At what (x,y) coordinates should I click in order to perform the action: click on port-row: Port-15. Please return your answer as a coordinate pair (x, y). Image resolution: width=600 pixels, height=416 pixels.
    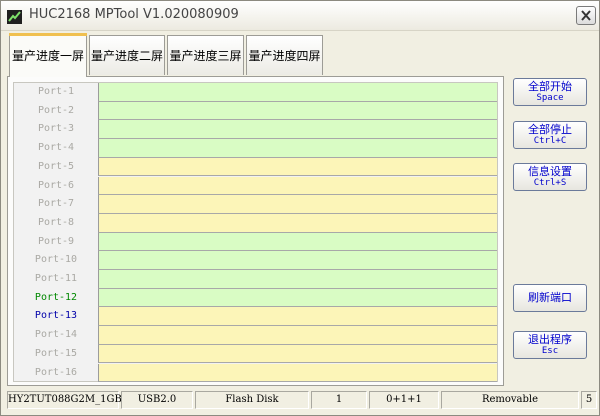
    Looking at the image, I should click on (255, 354).